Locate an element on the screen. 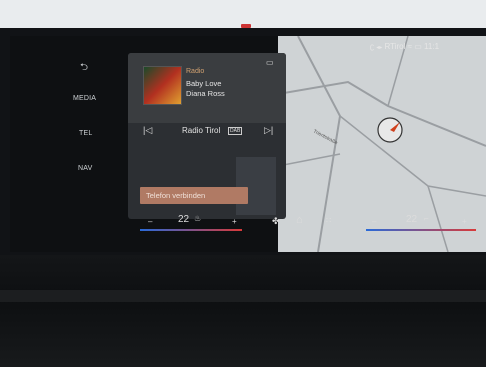 This screenshot has height=367, width=486. radio-signal-icon: ◂▸ is located at coordinates (379, 48).